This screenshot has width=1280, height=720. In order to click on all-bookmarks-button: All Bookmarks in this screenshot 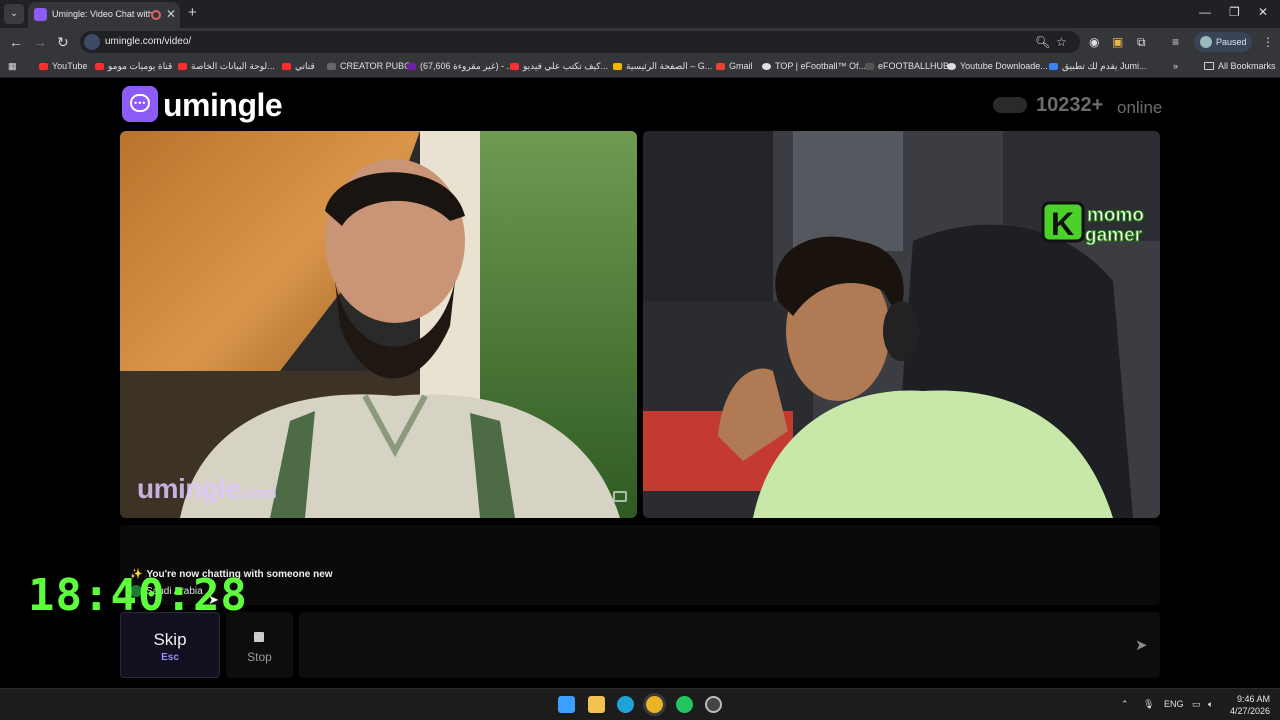, I will do `click(1240, 66)`.